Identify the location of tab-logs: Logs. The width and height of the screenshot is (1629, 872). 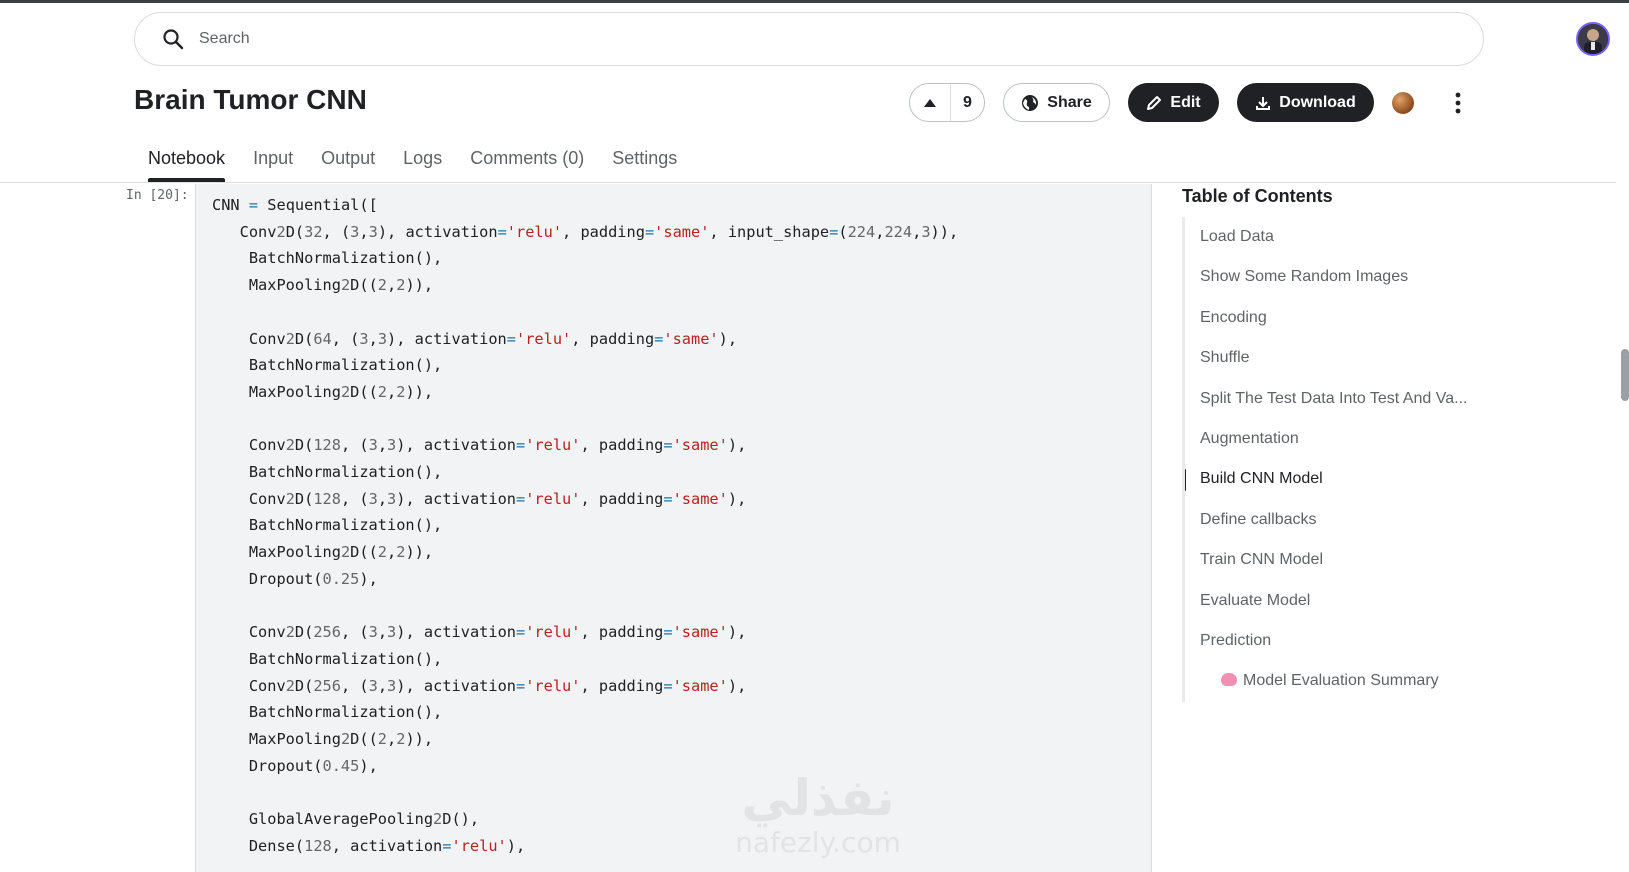
(422, 161).